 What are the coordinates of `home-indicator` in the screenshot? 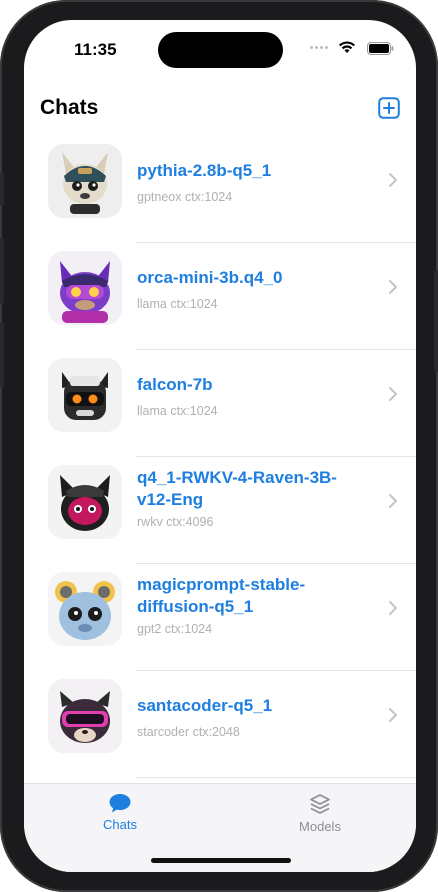 It's located at (221, 860).